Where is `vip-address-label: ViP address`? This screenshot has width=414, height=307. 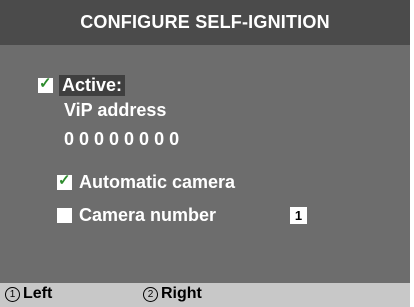
vip-address-label: ViP address is located at coordinates (115, 110).